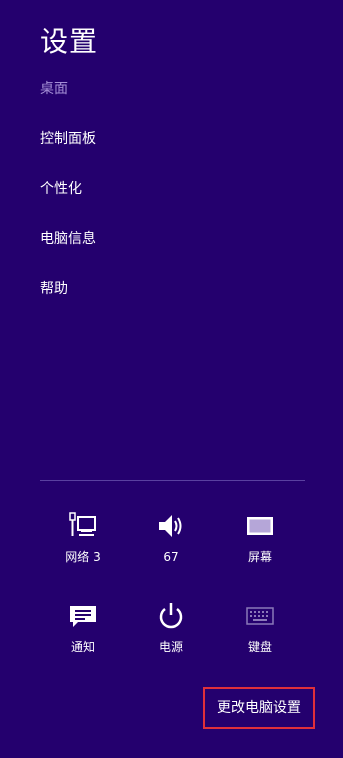  Describe the element at coordinates (171, 632) in the screenshot. I see `quick-power: 电源` at that location.